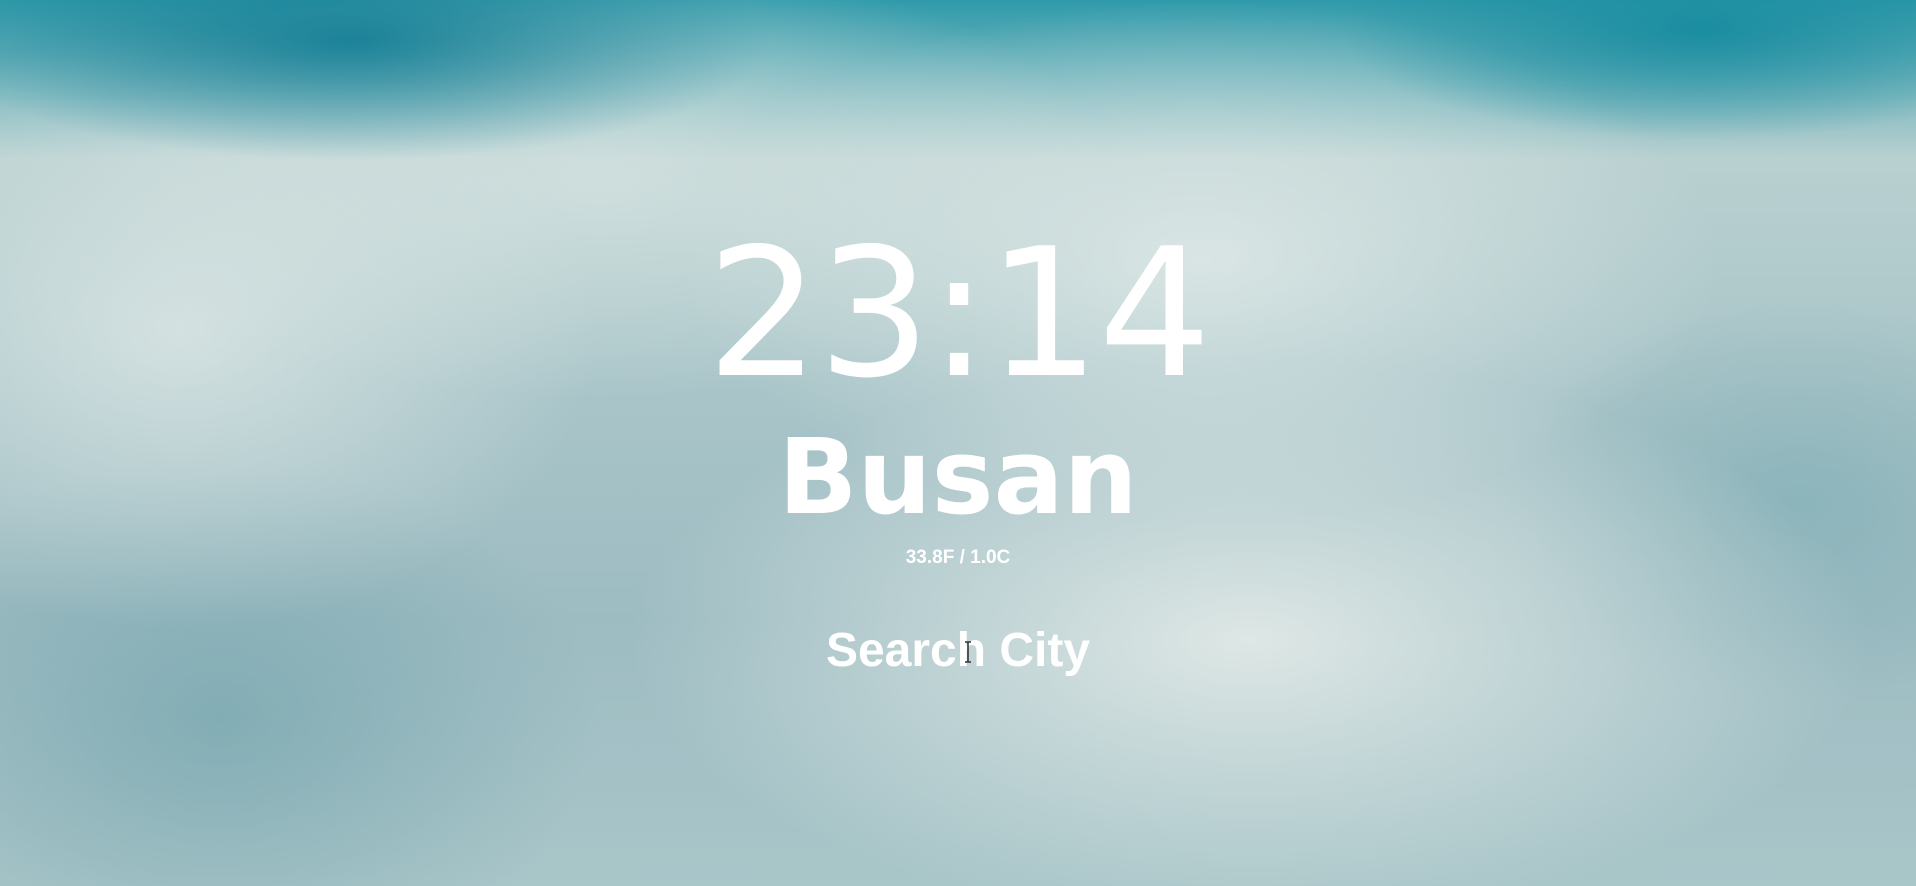 This screenshot has height=886, width=1916. Describe the element at coordinates (958, 650) in the screenshot. I see `search-city-input` at that location.